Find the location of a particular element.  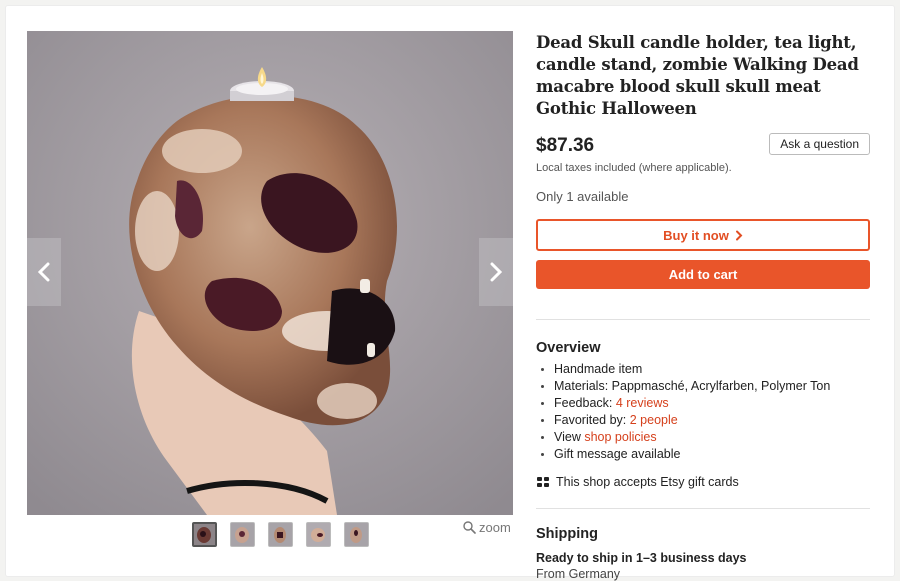

chevron-left-icon is located at coordinates (43, 272).